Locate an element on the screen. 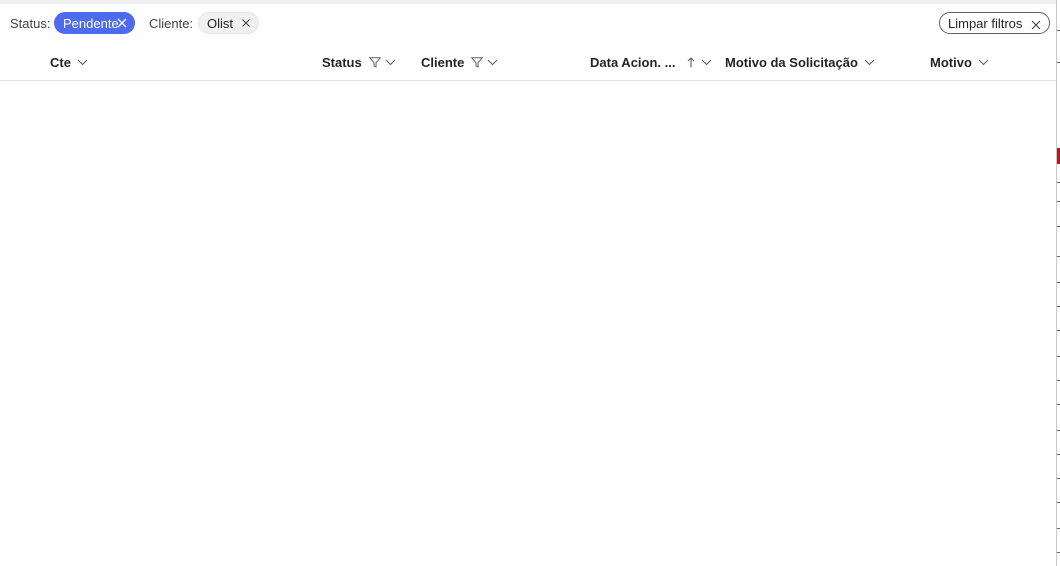 This screenshot has height=566, width=1060. column-header-motivo: Motivo is located at coordinates (959, 62).